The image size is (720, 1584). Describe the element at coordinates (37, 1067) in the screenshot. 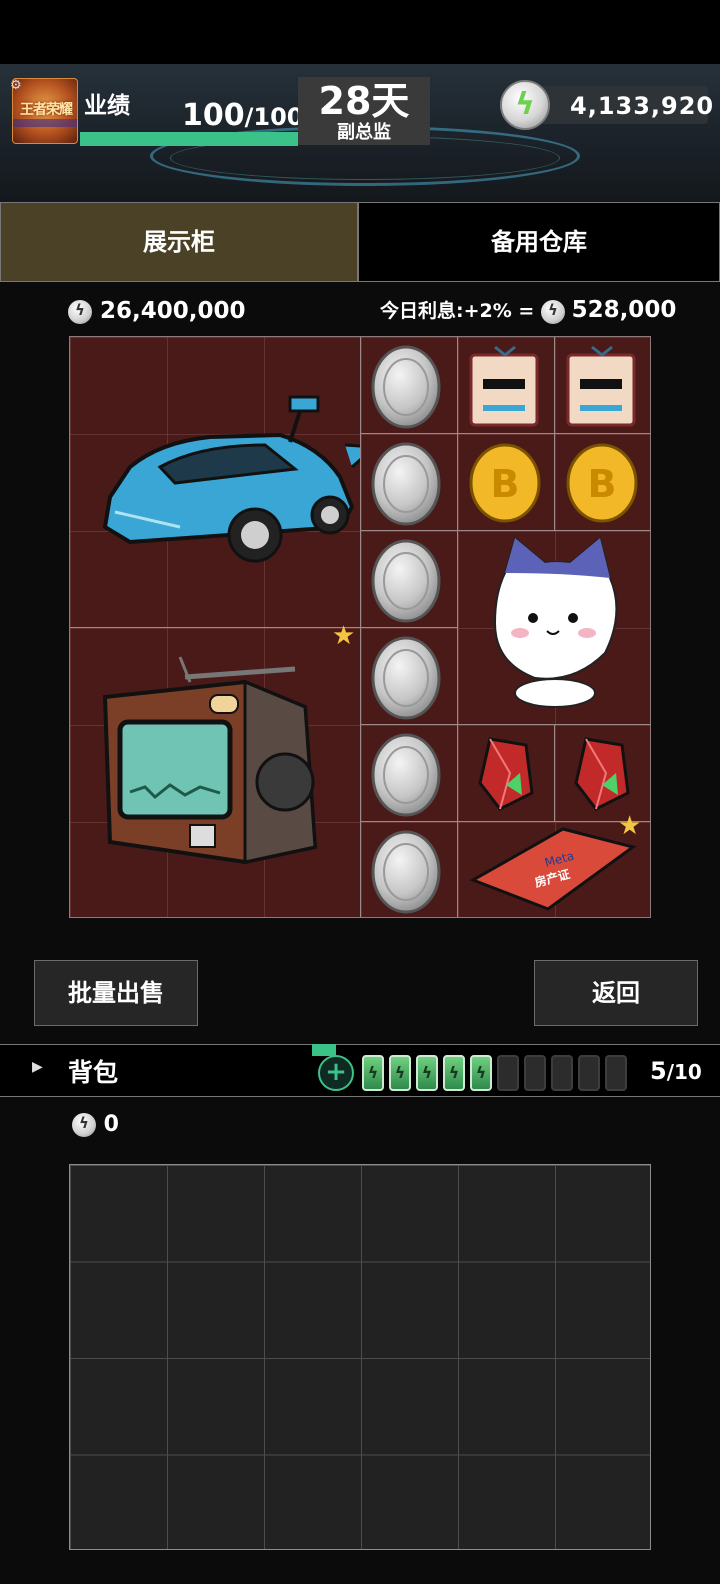

I see `expand-arrow-icon: ▶` at that location.